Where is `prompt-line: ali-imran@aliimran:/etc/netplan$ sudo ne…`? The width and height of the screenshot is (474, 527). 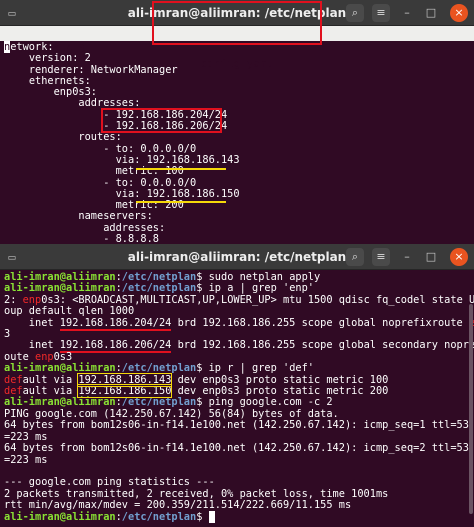
prompt-line: ali-imran@aliimran:/etc/netplan$ sudo ne… is located at coordinates (162, 277).